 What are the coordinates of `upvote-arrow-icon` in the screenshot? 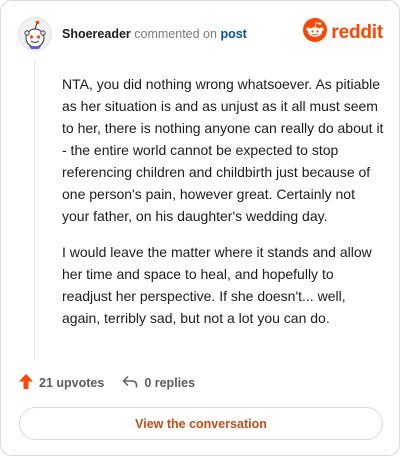 It's located at (26, 383).